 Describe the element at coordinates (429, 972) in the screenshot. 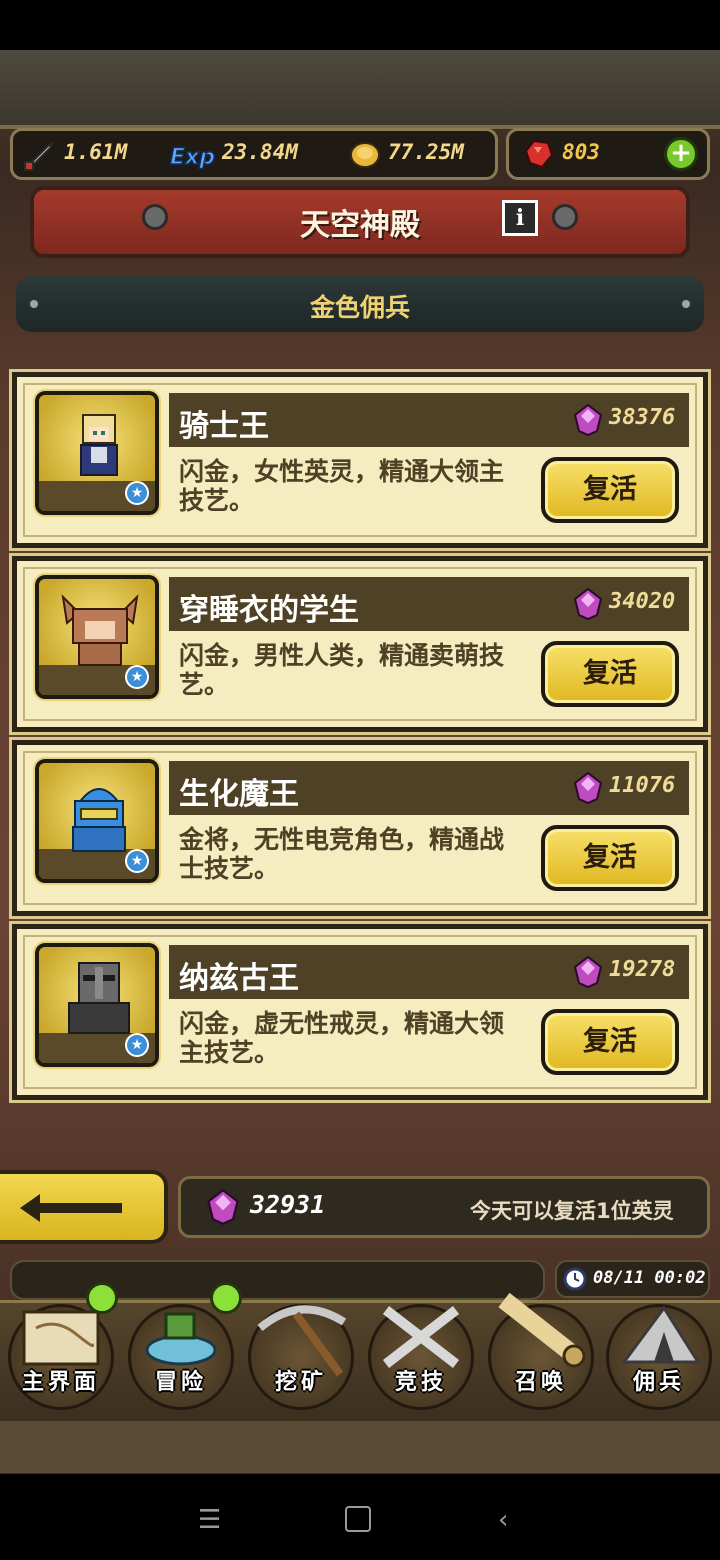

I see `hero-name-bar: 纳兹古王 19278` at that location.